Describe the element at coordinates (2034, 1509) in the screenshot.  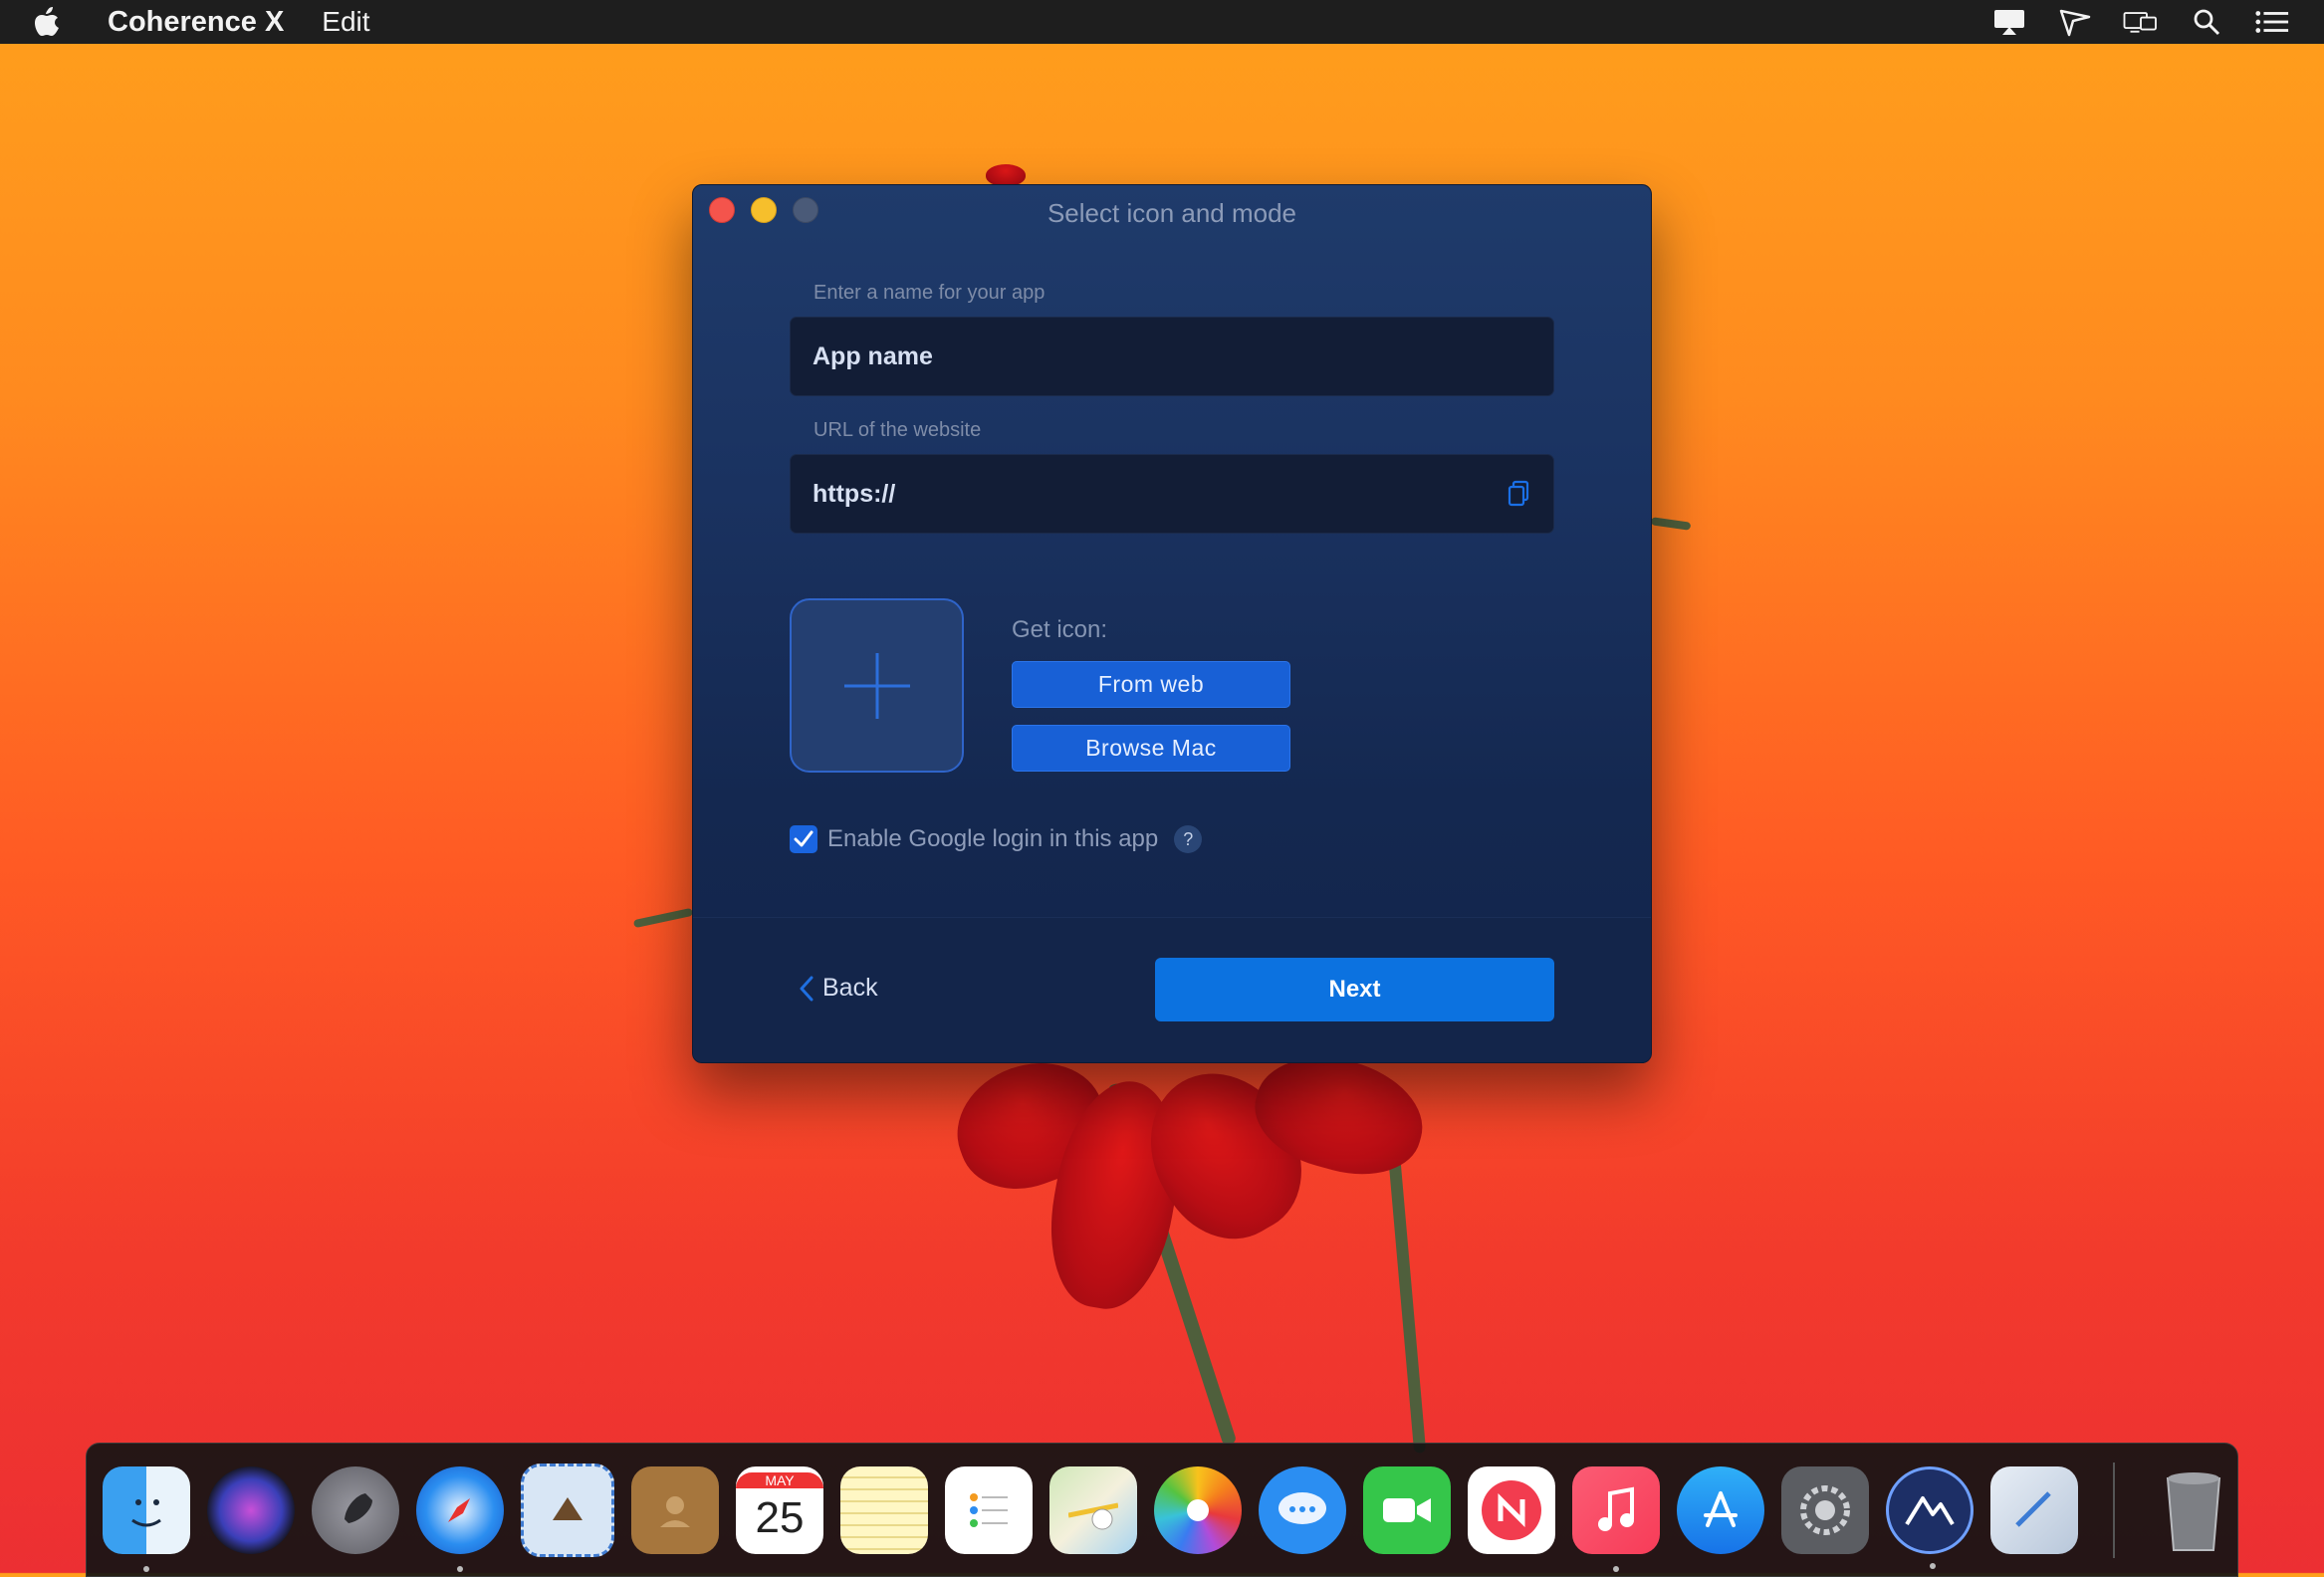
I see `script-editor-icon` at that location.